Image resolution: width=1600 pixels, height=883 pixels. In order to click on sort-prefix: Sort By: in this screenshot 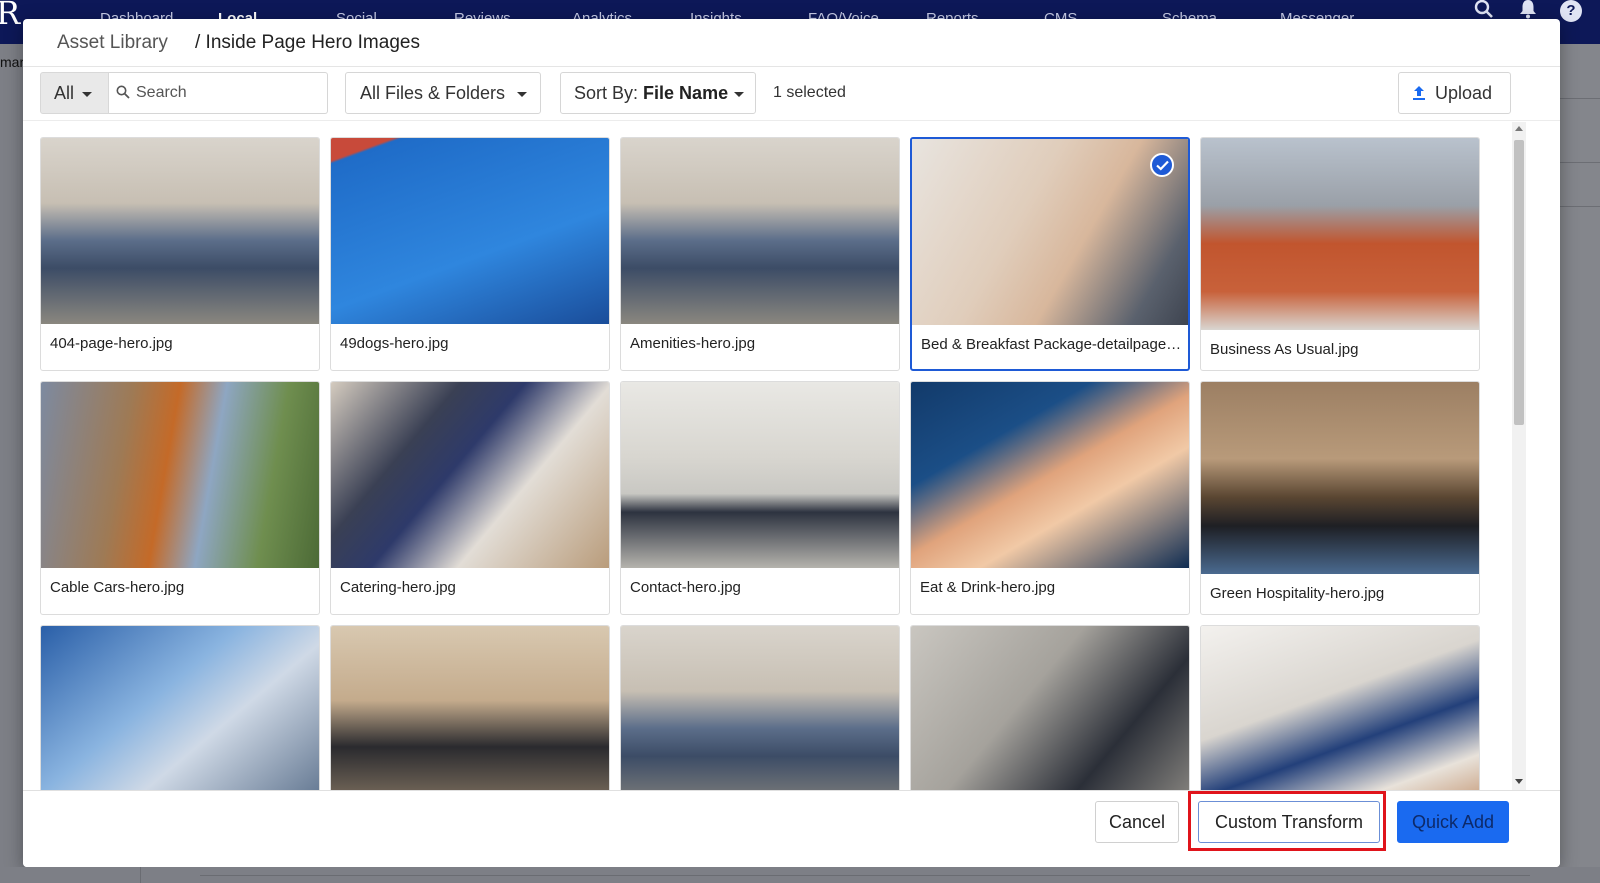, I will do `click(606, 93)`.